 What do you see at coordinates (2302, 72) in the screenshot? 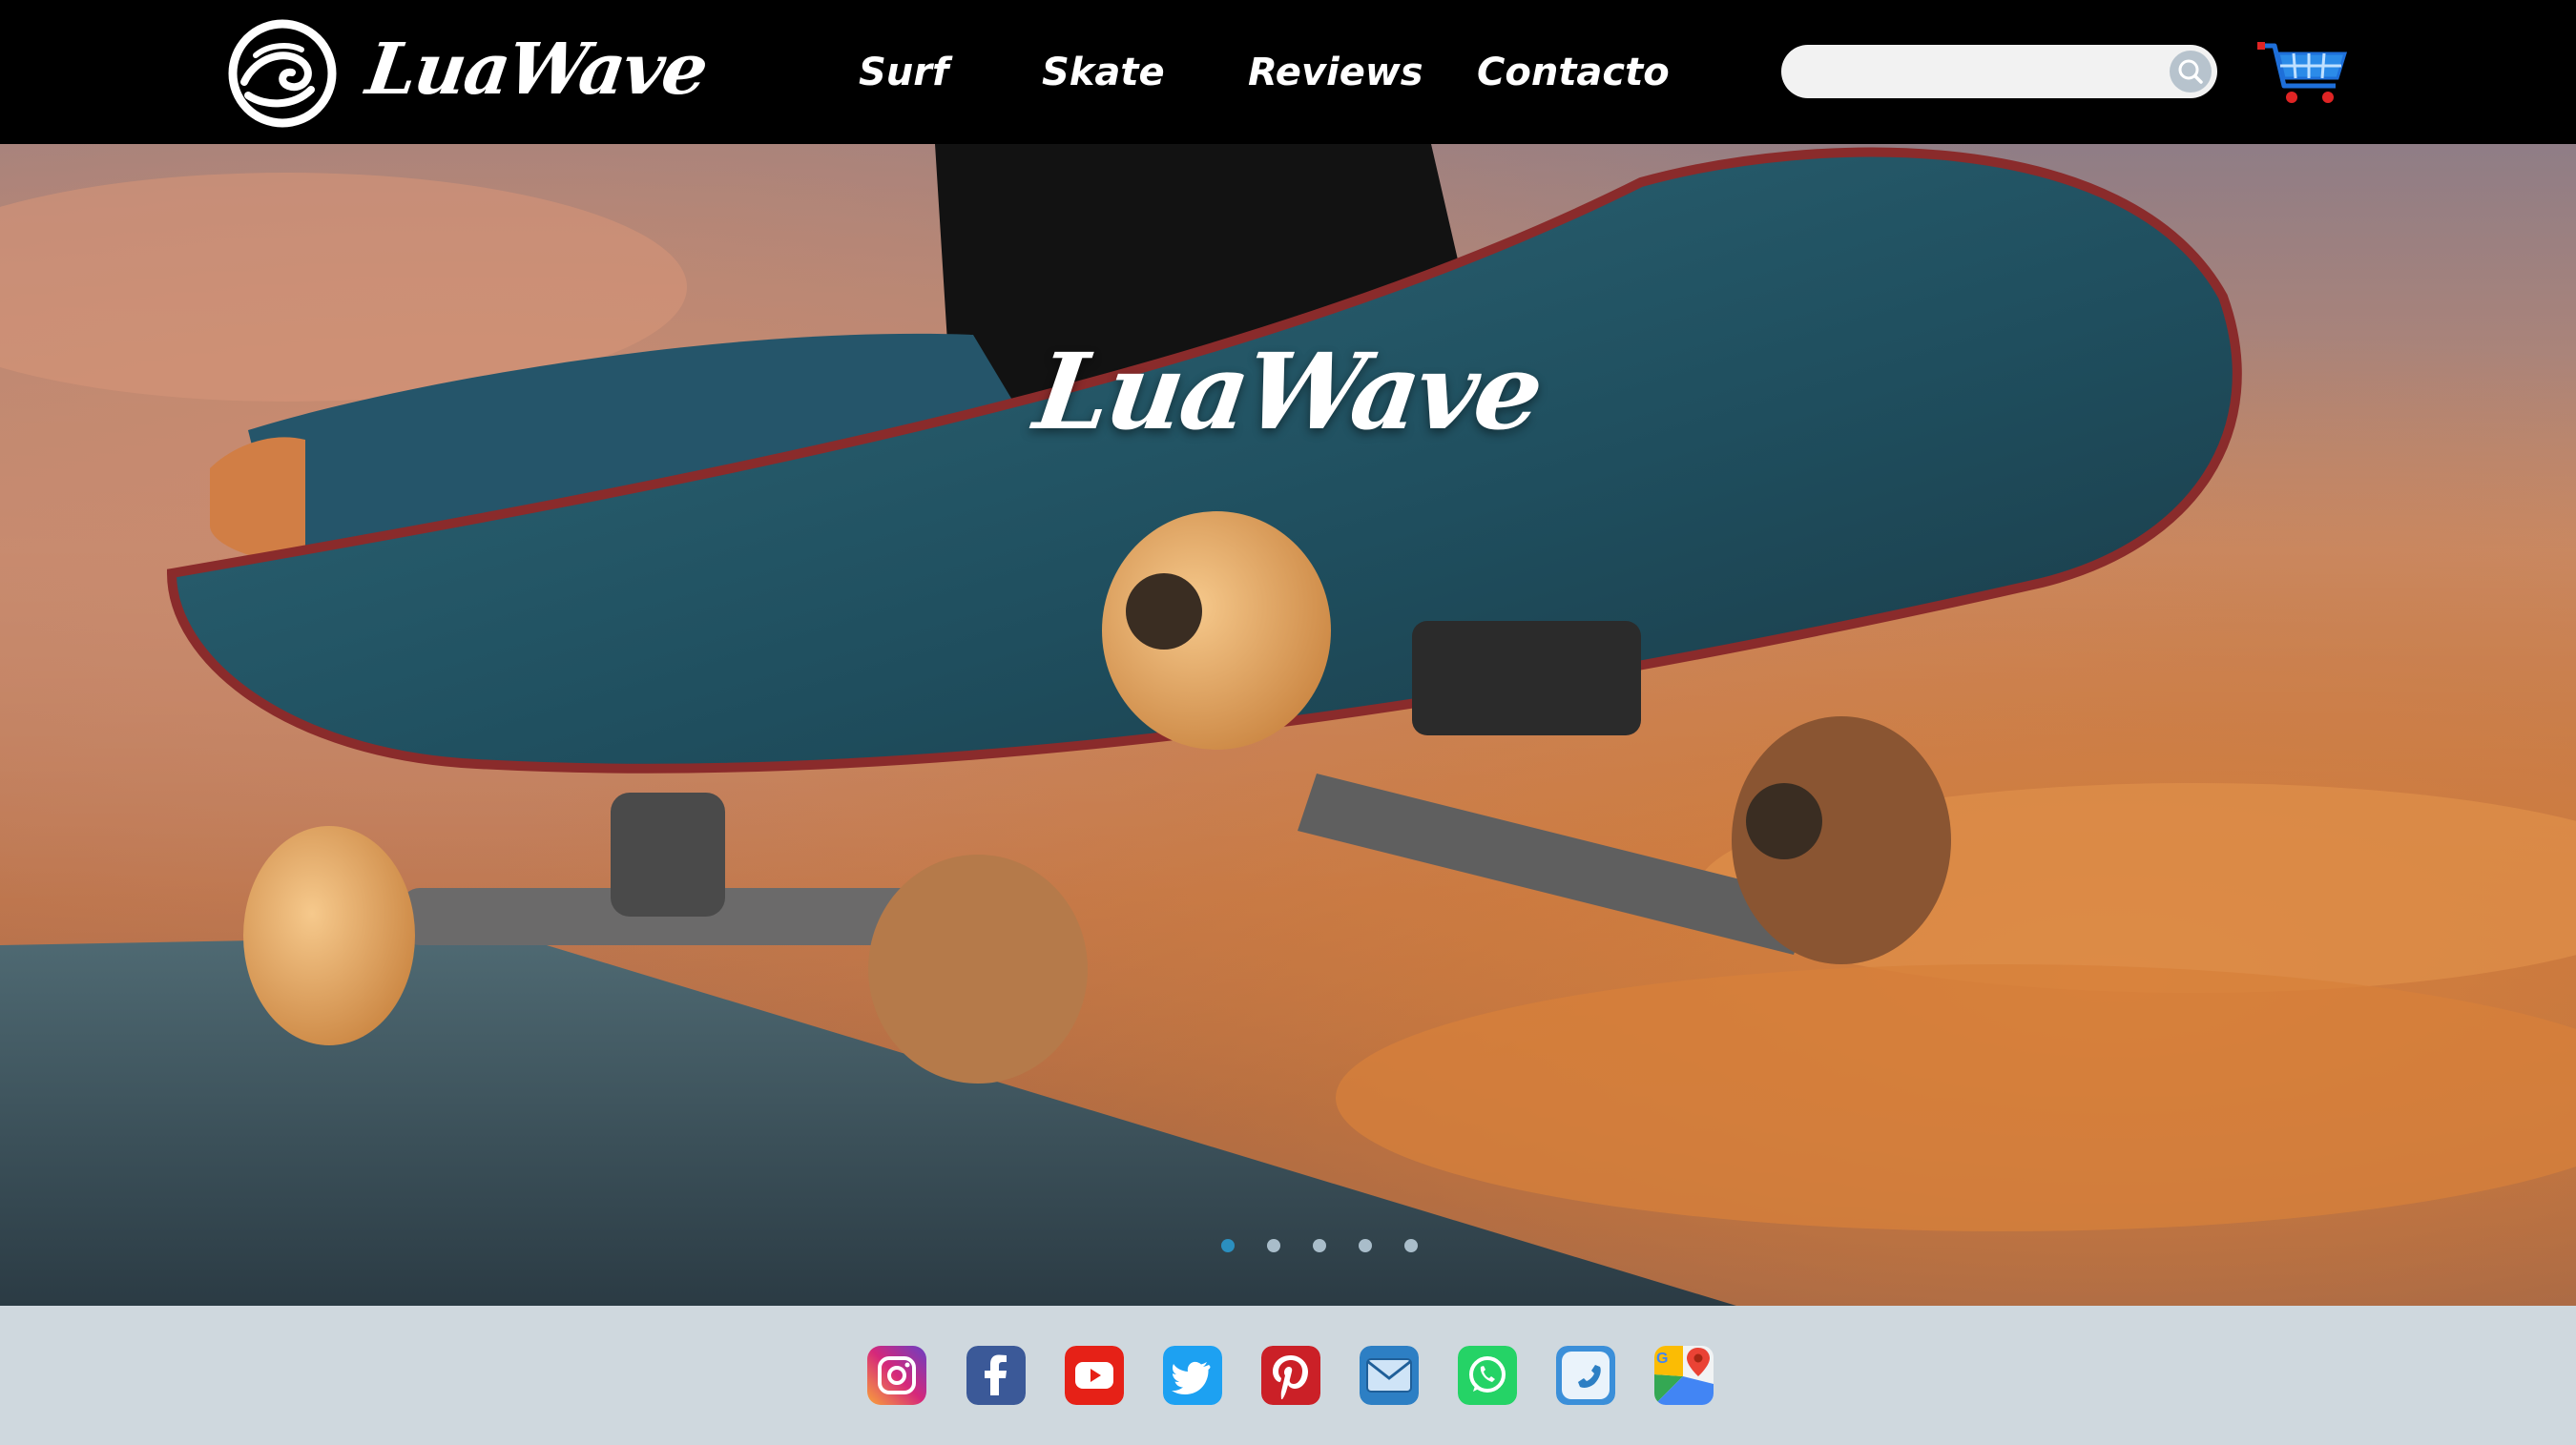
I see `shopping-cart-icon` at bounding box center [2302, 72].